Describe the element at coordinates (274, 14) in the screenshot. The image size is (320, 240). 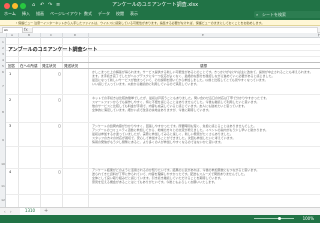
I see `search-placeholder: シートを検索` at that location.